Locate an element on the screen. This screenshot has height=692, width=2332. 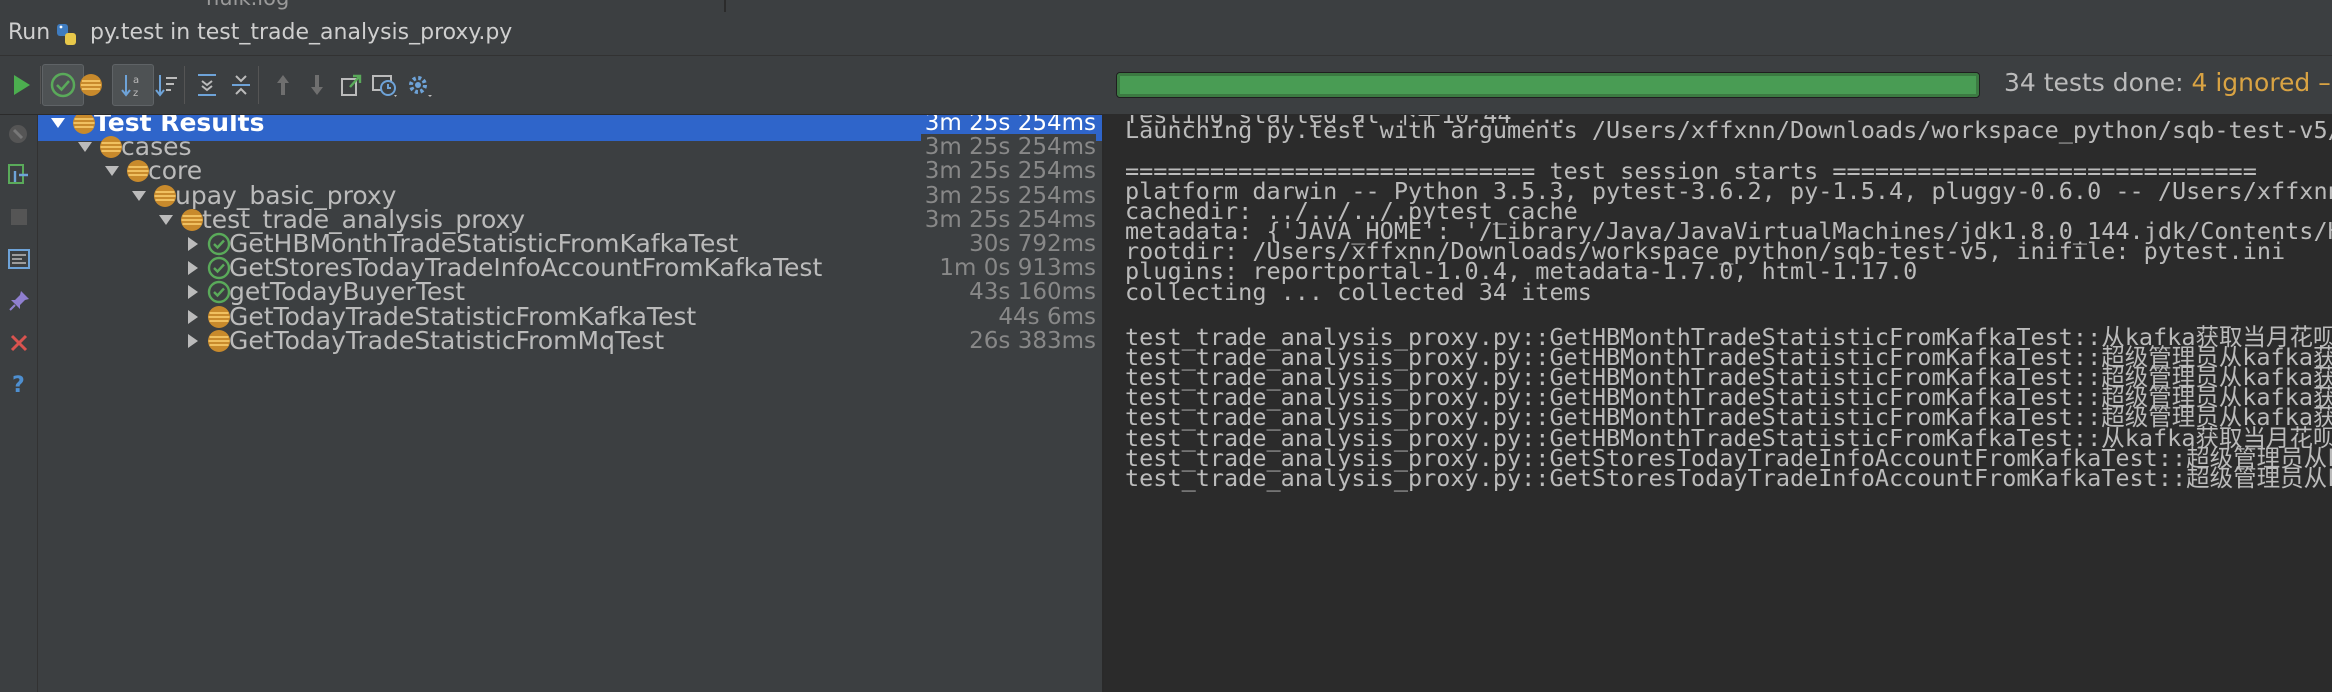
test-settings-button is located at coordinates (419, 85).